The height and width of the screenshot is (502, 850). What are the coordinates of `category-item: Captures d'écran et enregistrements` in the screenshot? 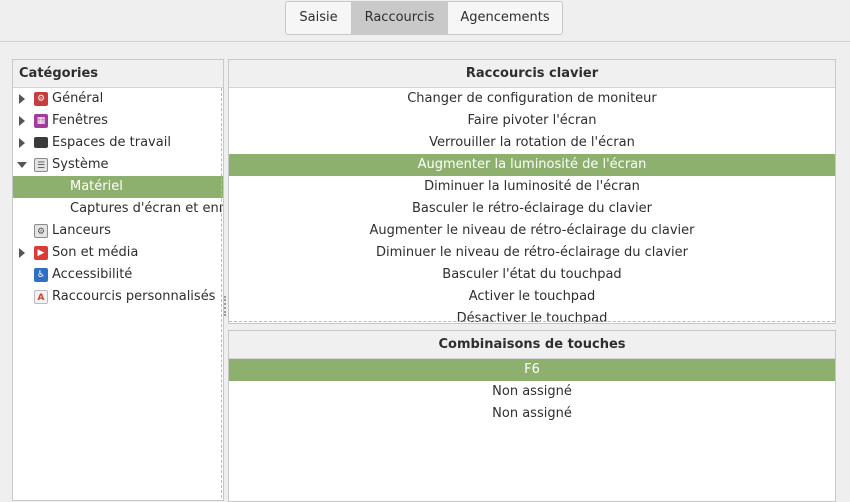 It's located at (118, 209).